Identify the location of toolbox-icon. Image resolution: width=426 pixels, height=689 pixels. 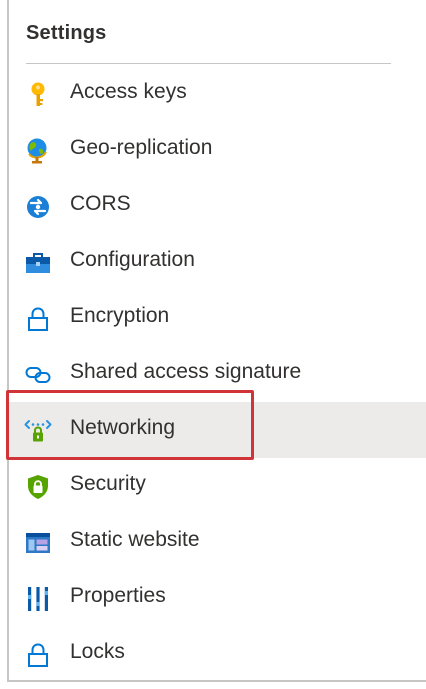
(38, 263).